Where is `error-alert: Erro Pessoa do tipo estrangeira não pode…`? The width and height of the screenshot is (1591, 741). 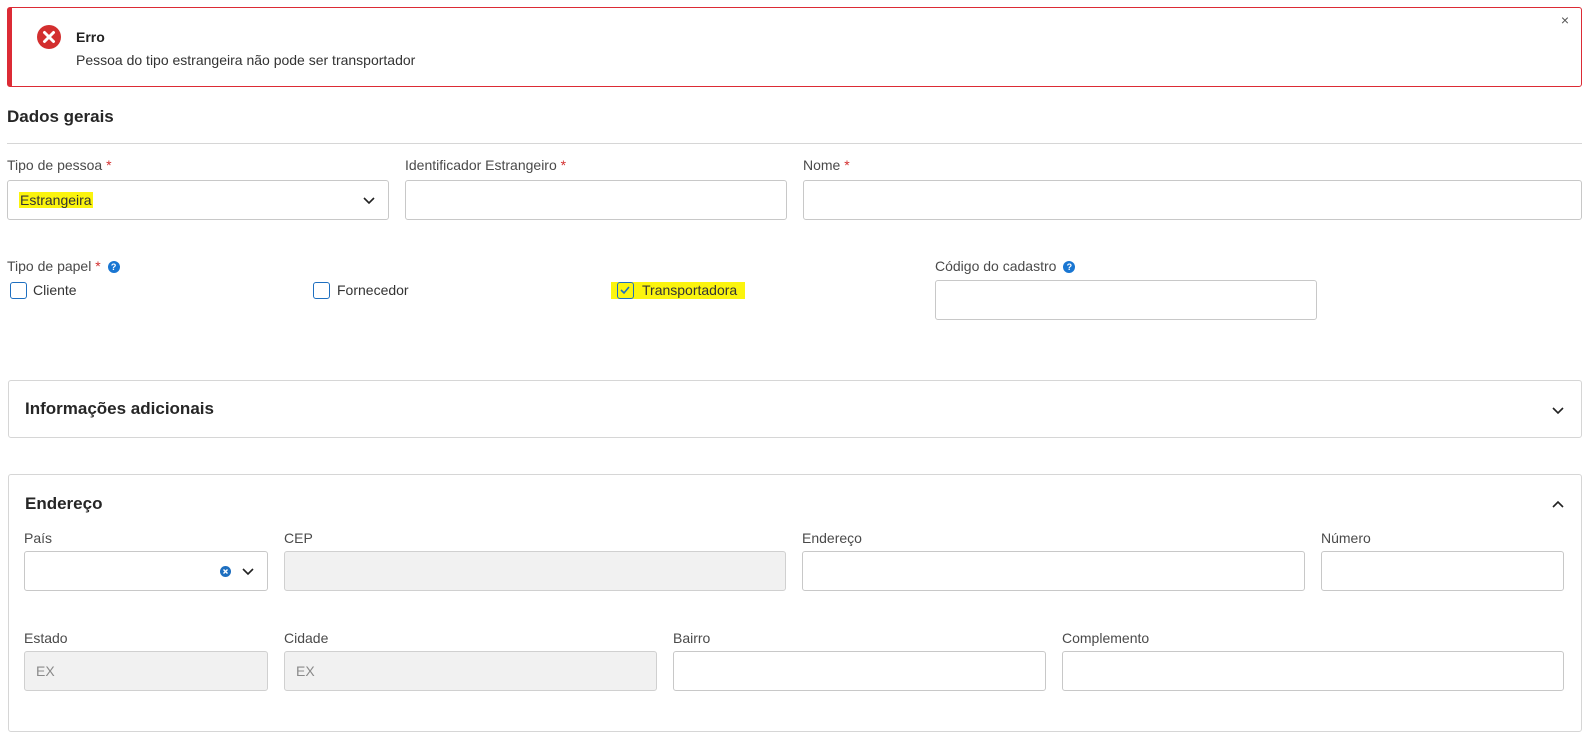 error-alert: Erro Pessoa do tipo estrangeira não pode… is located at coordinates (794, 47).